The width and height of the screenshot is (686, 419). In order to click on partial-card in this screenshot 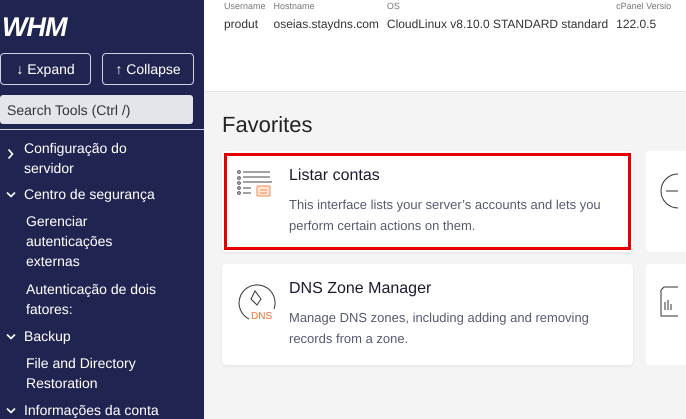, I will do `click(666, 314)`.